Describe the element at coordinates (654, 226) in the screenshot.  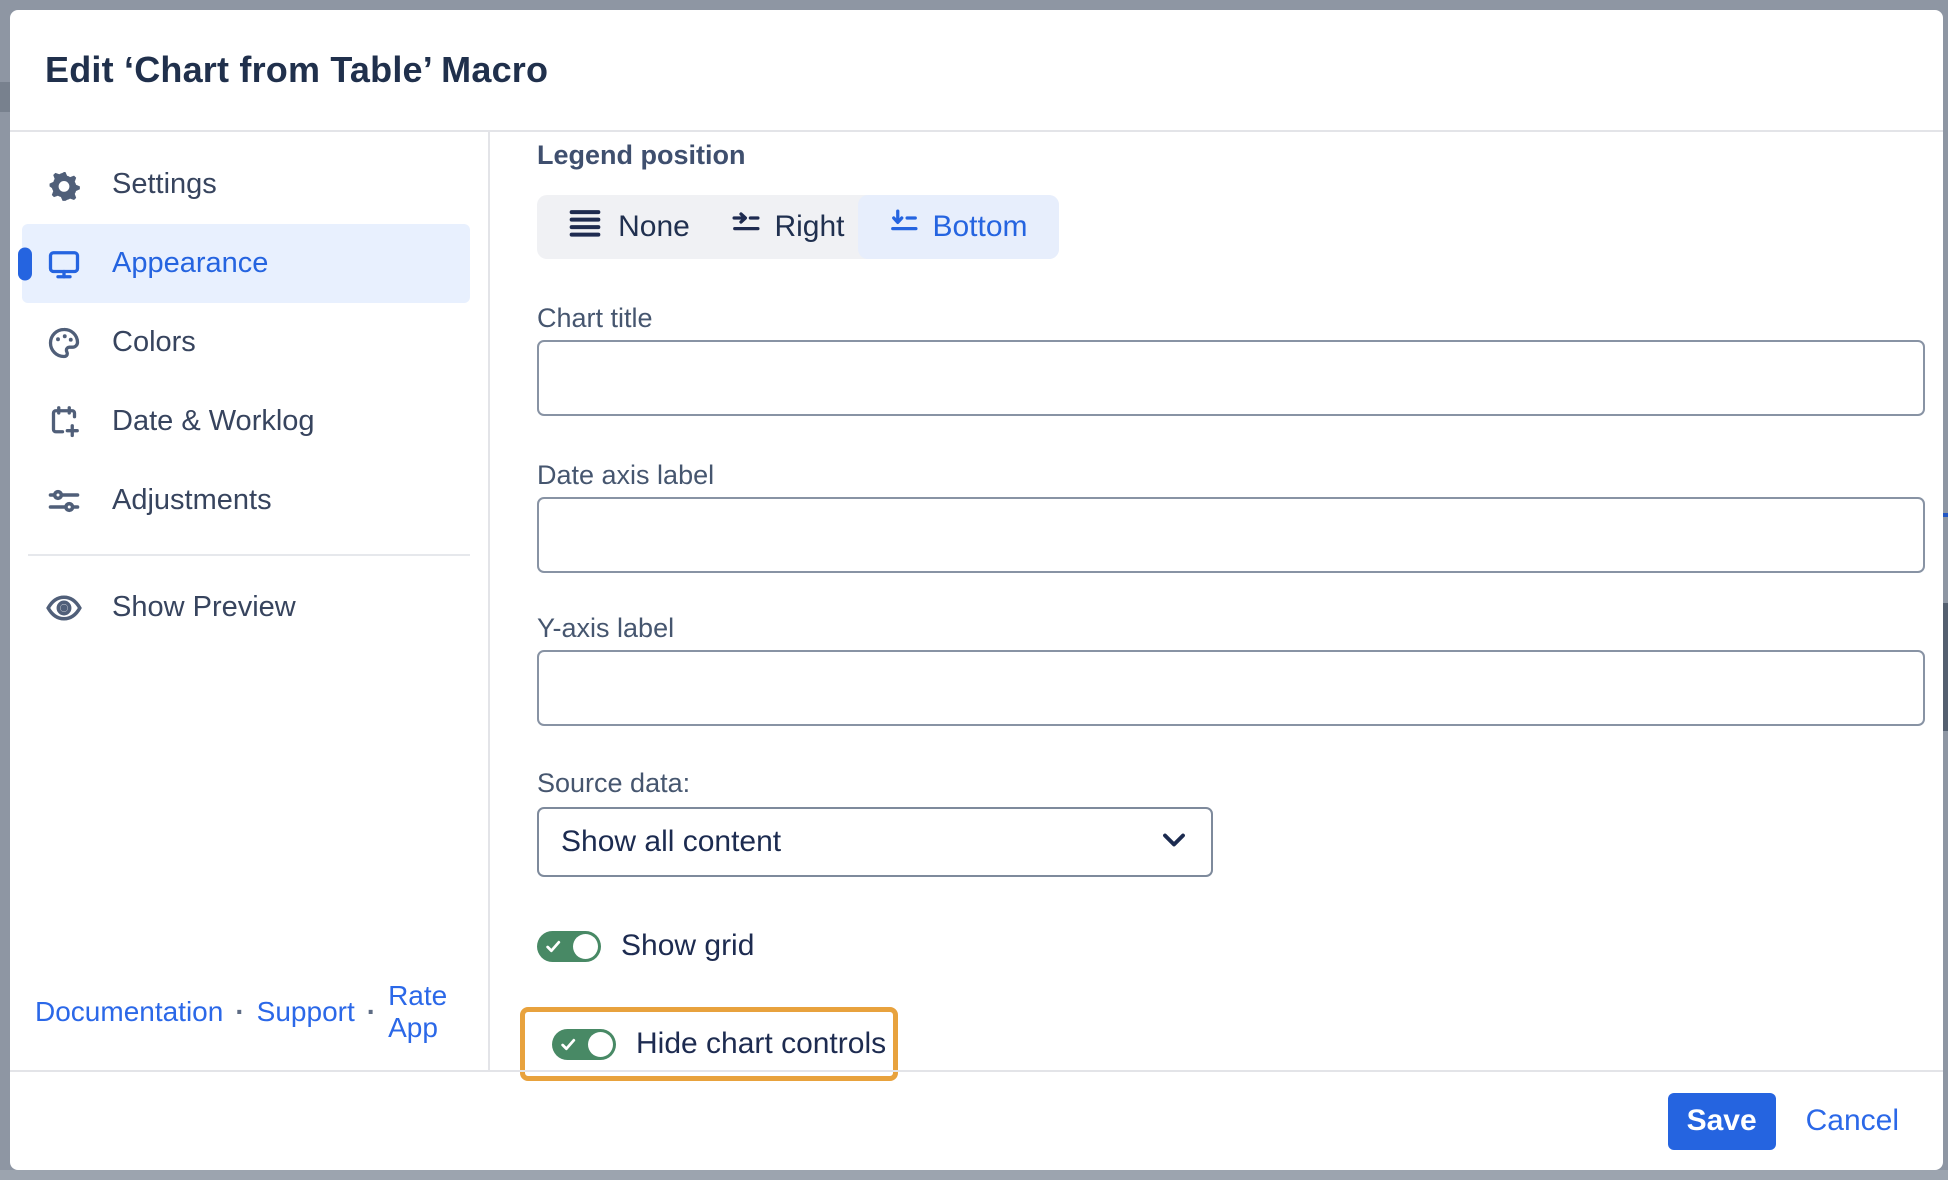
I see `segment-label: None` at that location.